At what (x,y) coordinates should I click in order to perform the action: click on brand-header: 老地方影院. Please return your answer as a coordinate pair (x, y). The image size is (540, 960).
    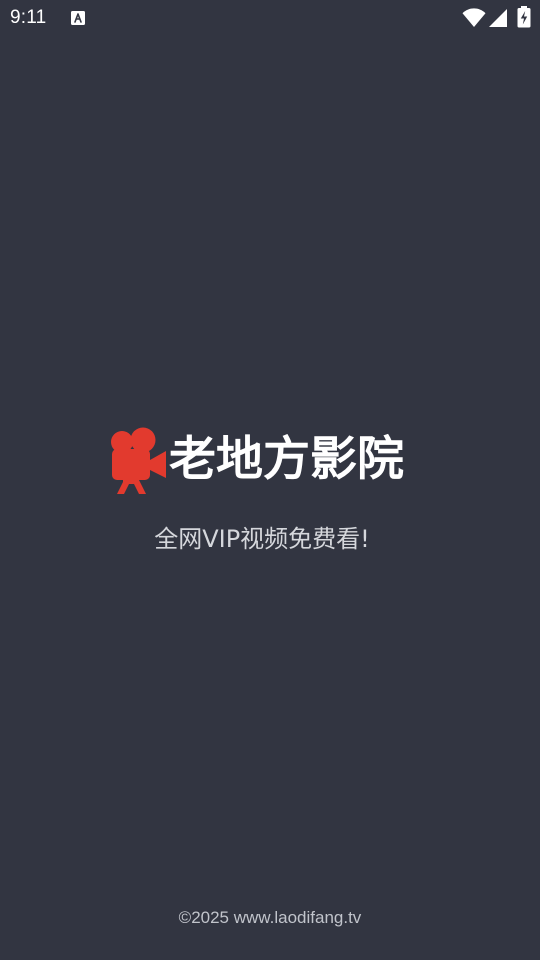
    Looking at the image, I should click on (273, 462).